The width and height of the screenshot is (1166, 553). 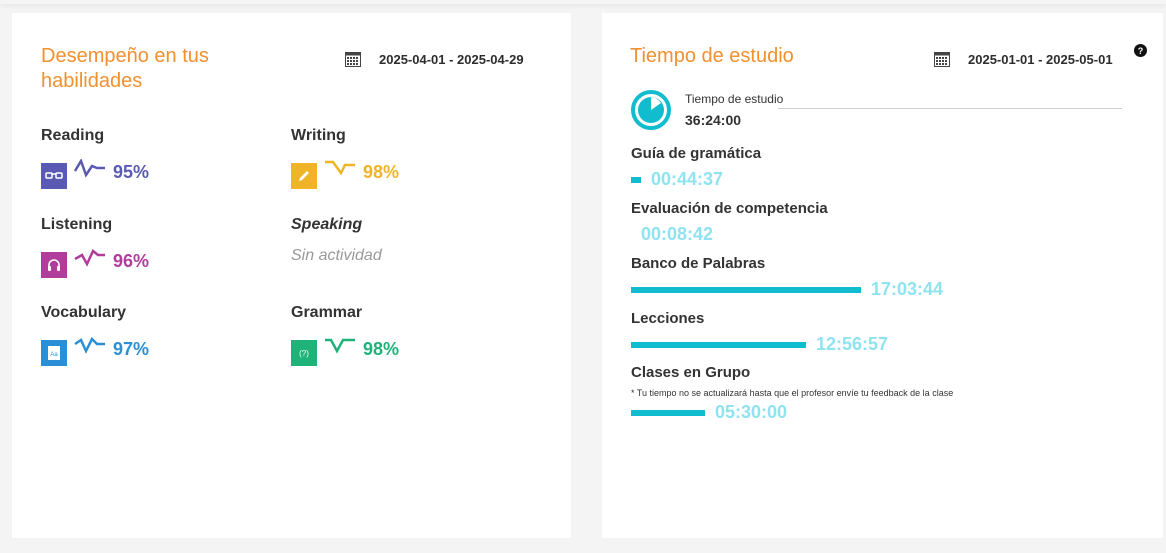 I want to click on activity-time: 00:08:42, so click(x=677, y=234).